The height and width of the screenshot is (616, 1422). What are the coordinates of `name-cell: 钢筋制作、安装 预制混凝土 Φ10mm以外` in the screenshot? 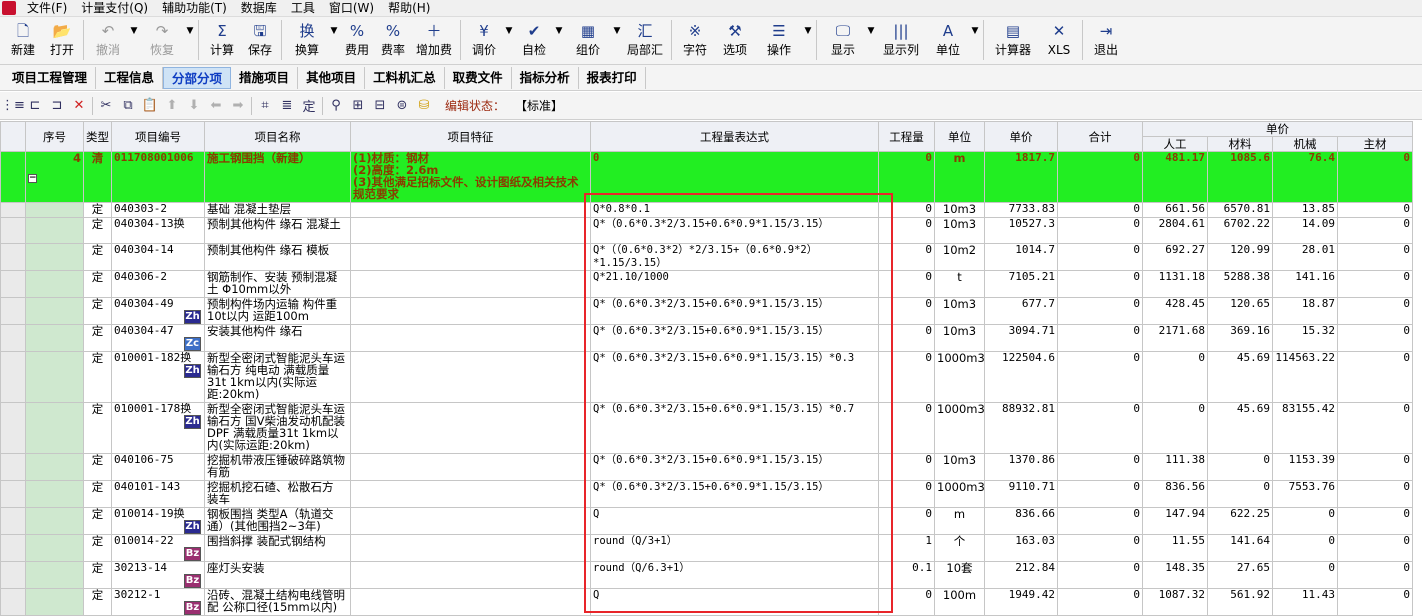 It's located at (277, 284).